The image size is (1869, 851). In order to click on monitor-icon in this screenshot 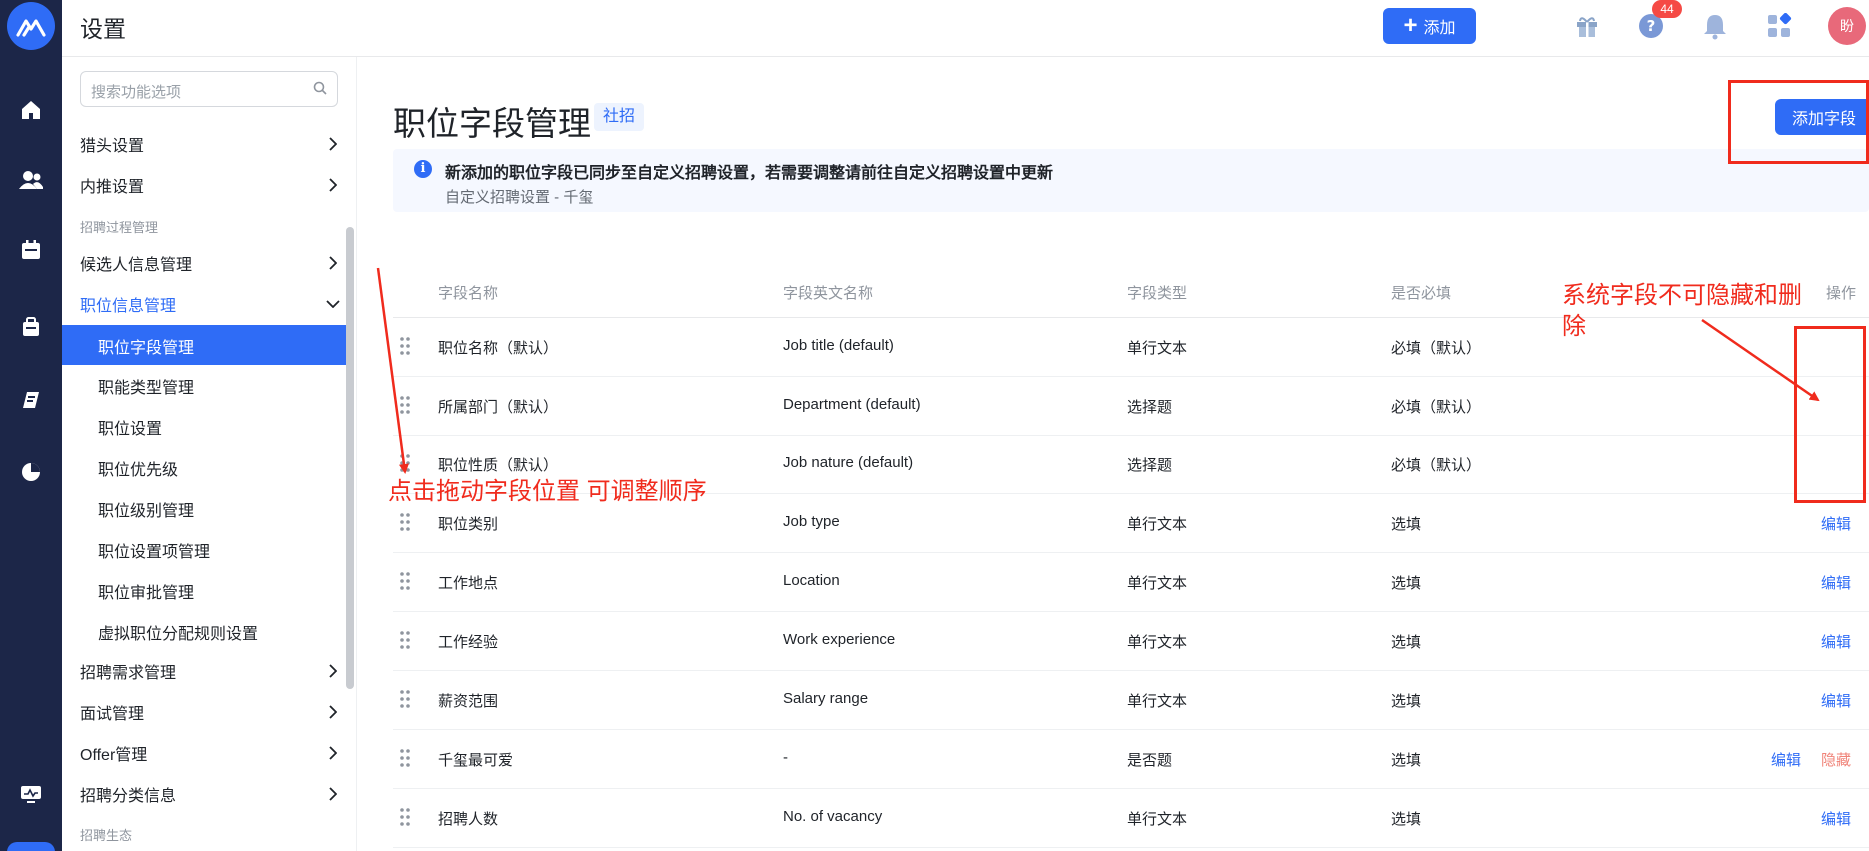, I will do `click(31, 794)`.